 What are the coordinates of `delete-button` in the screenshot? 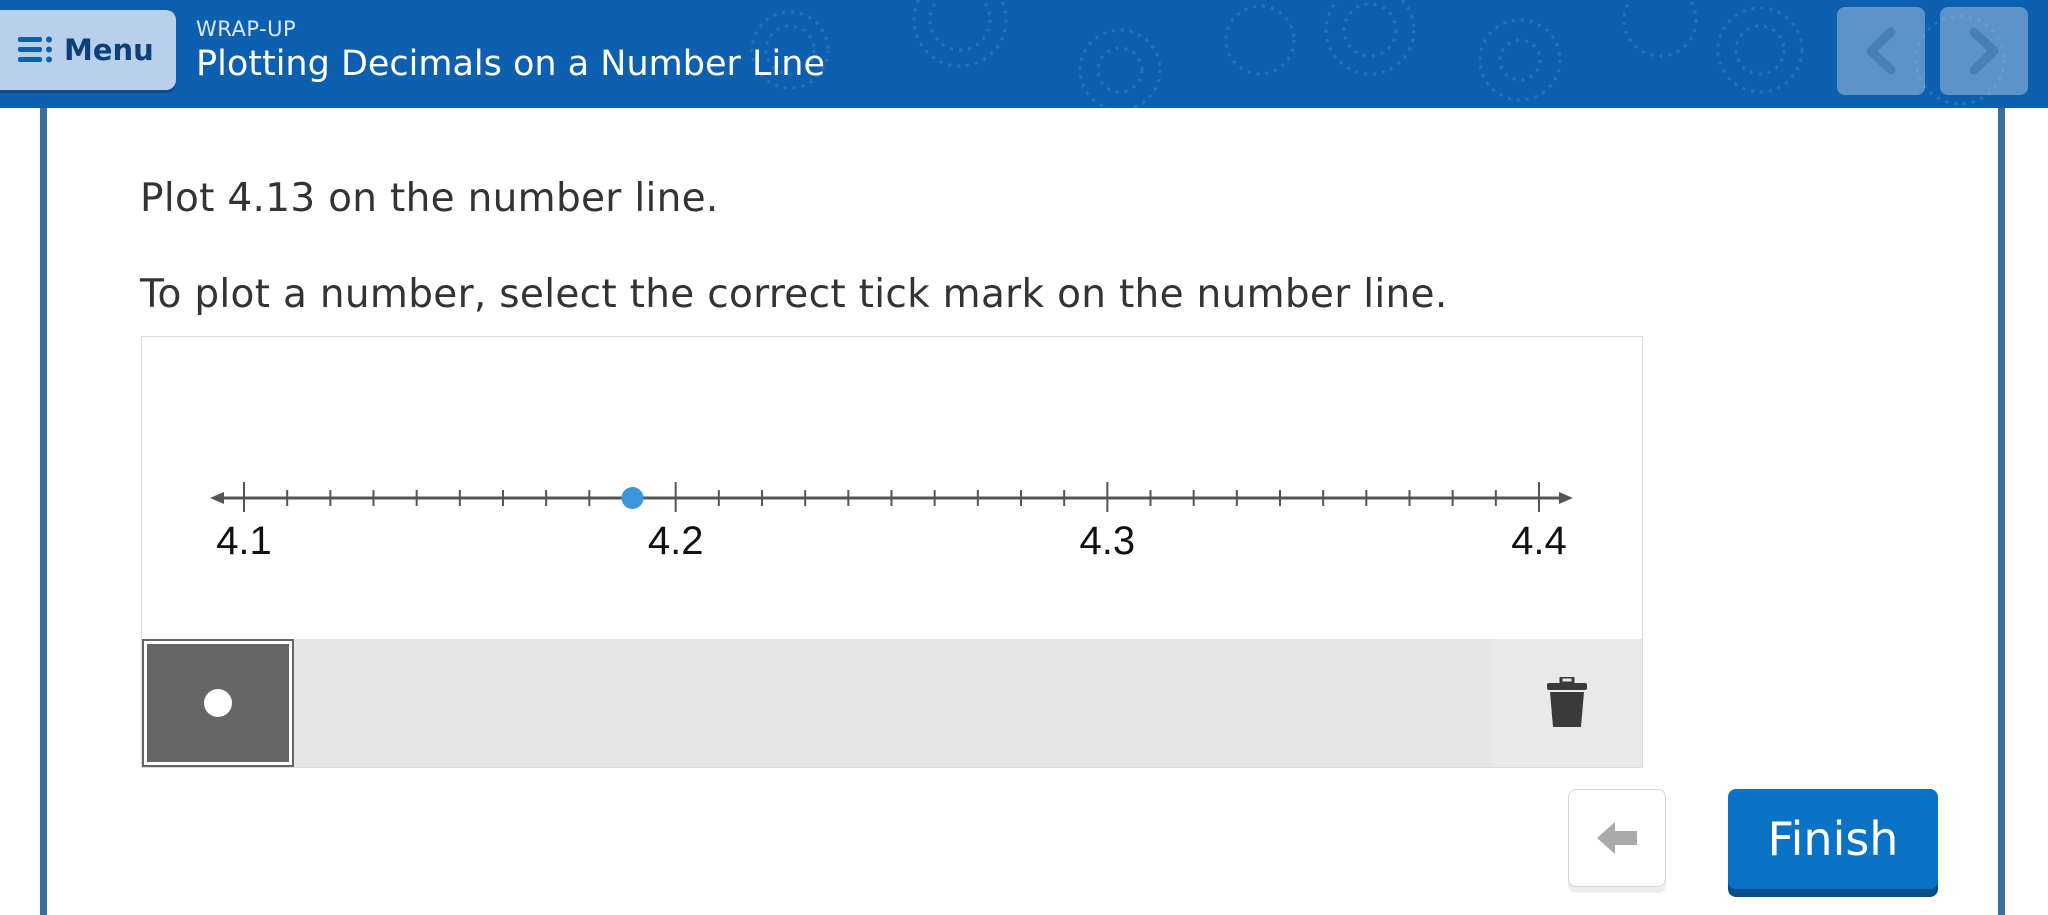 It's located at (1567, 703).